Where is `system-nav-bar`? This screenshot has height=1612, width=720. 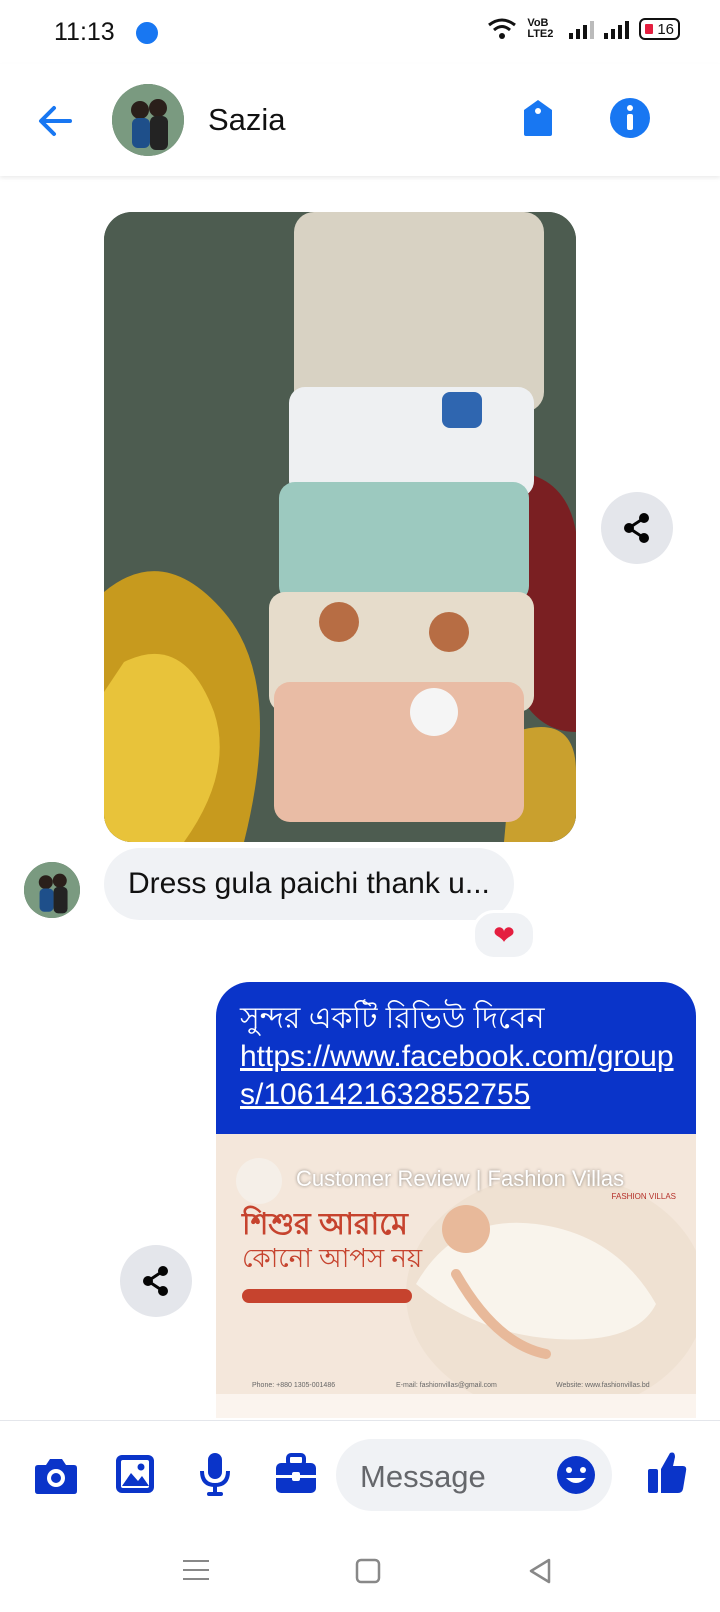 system-nav-bar is located at coordinates (360, 1571).